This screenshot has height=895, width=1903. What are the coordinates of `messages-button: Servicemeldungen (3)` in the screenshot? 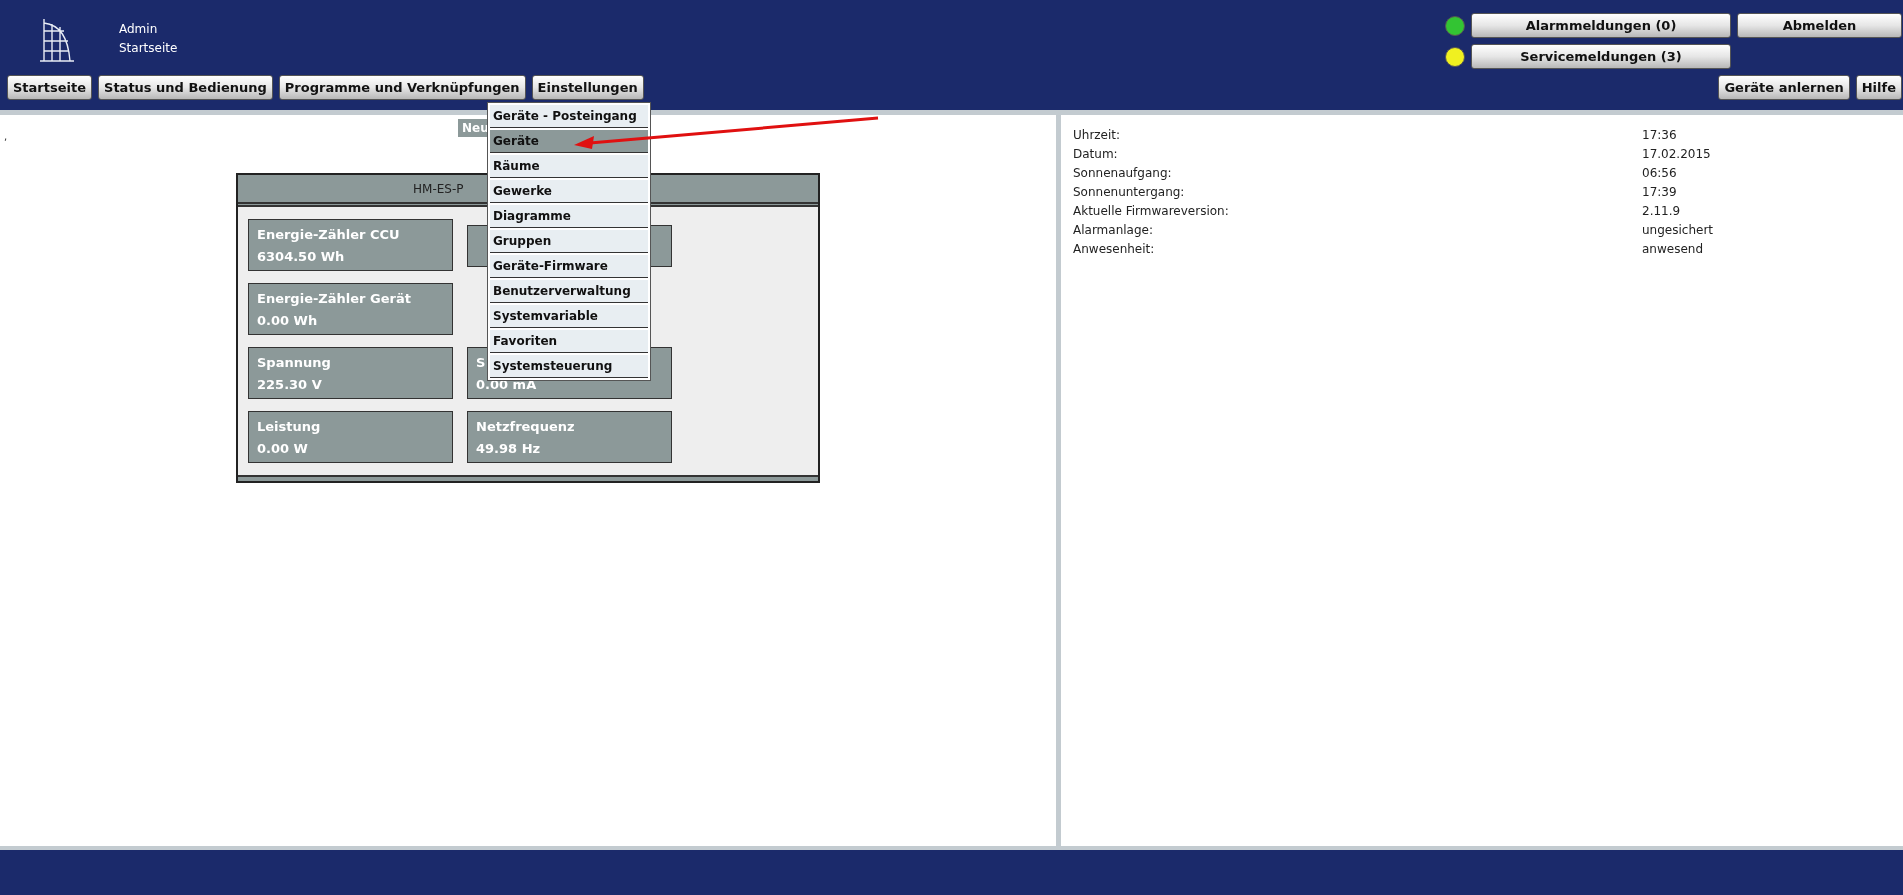 It's located at (1601, 56).